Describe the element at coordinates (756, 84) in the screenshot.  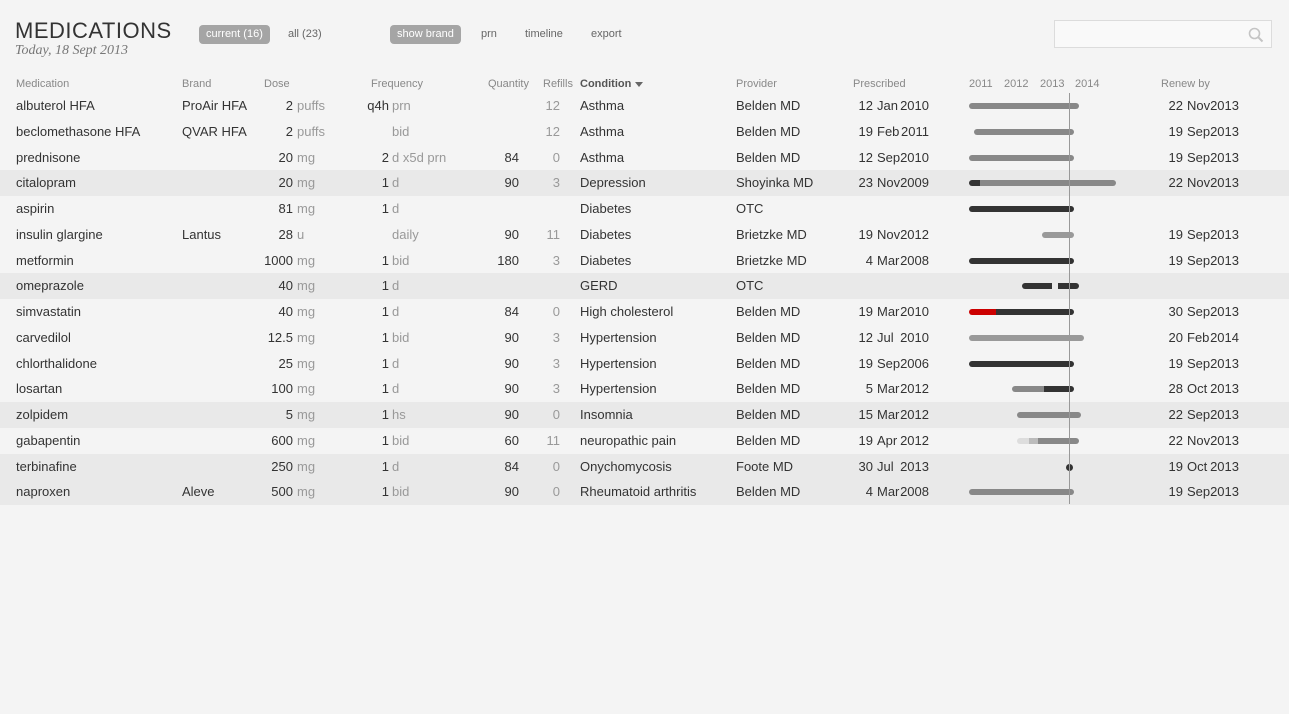
I see `col-provider: Provider` at that location.